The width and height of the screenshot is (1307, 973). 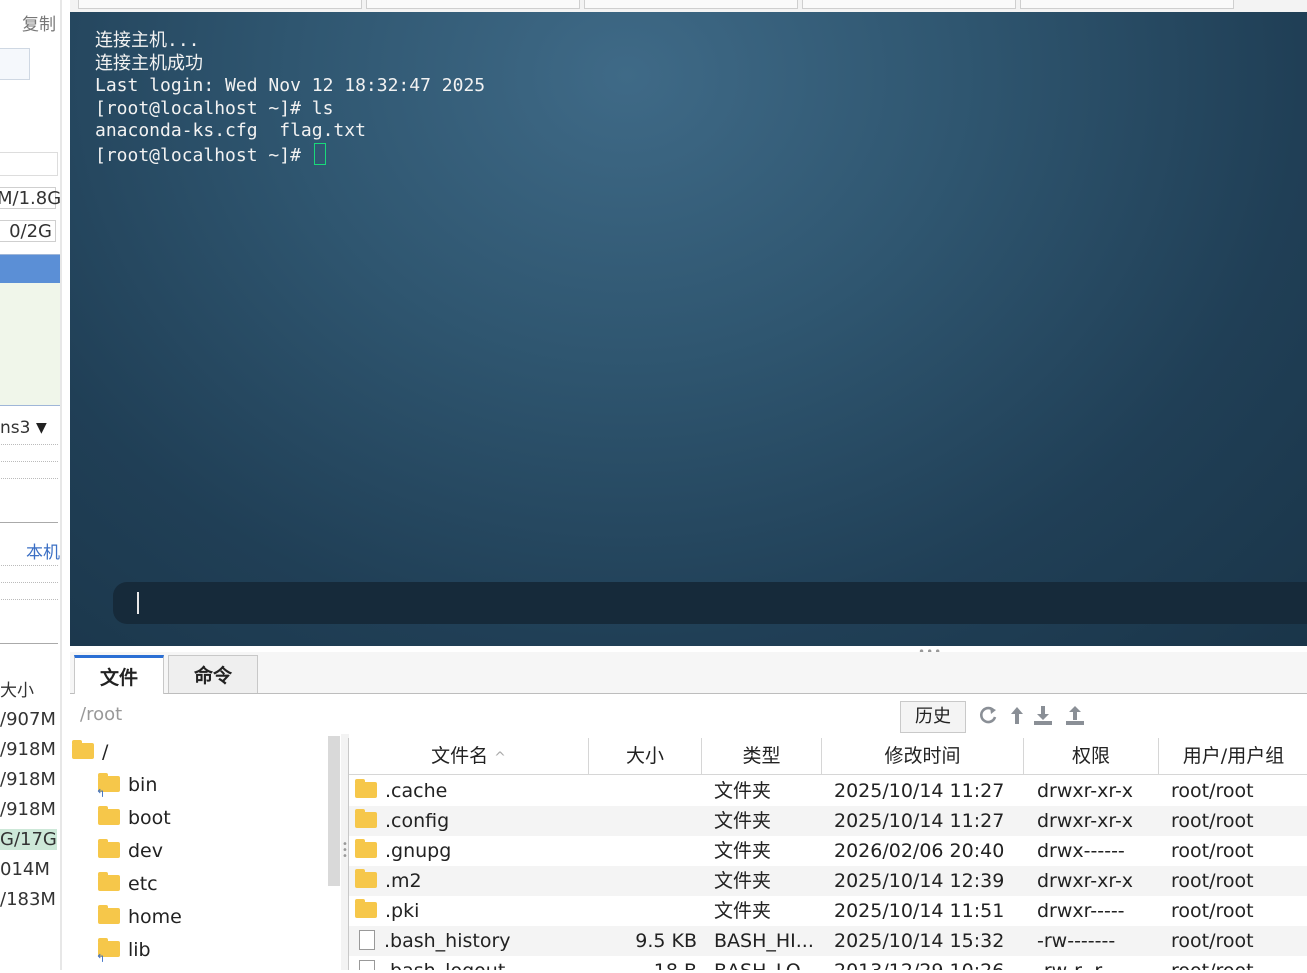 I want to click on copy-button: 复制, so click(x=39, y=22).